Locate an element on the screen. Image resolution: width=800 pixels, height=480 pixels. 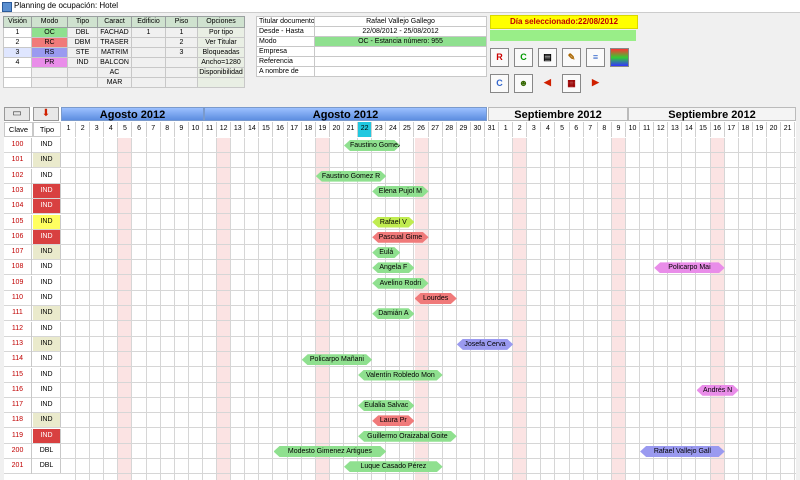
day-header: 14 is located at coordinates (252, 129).